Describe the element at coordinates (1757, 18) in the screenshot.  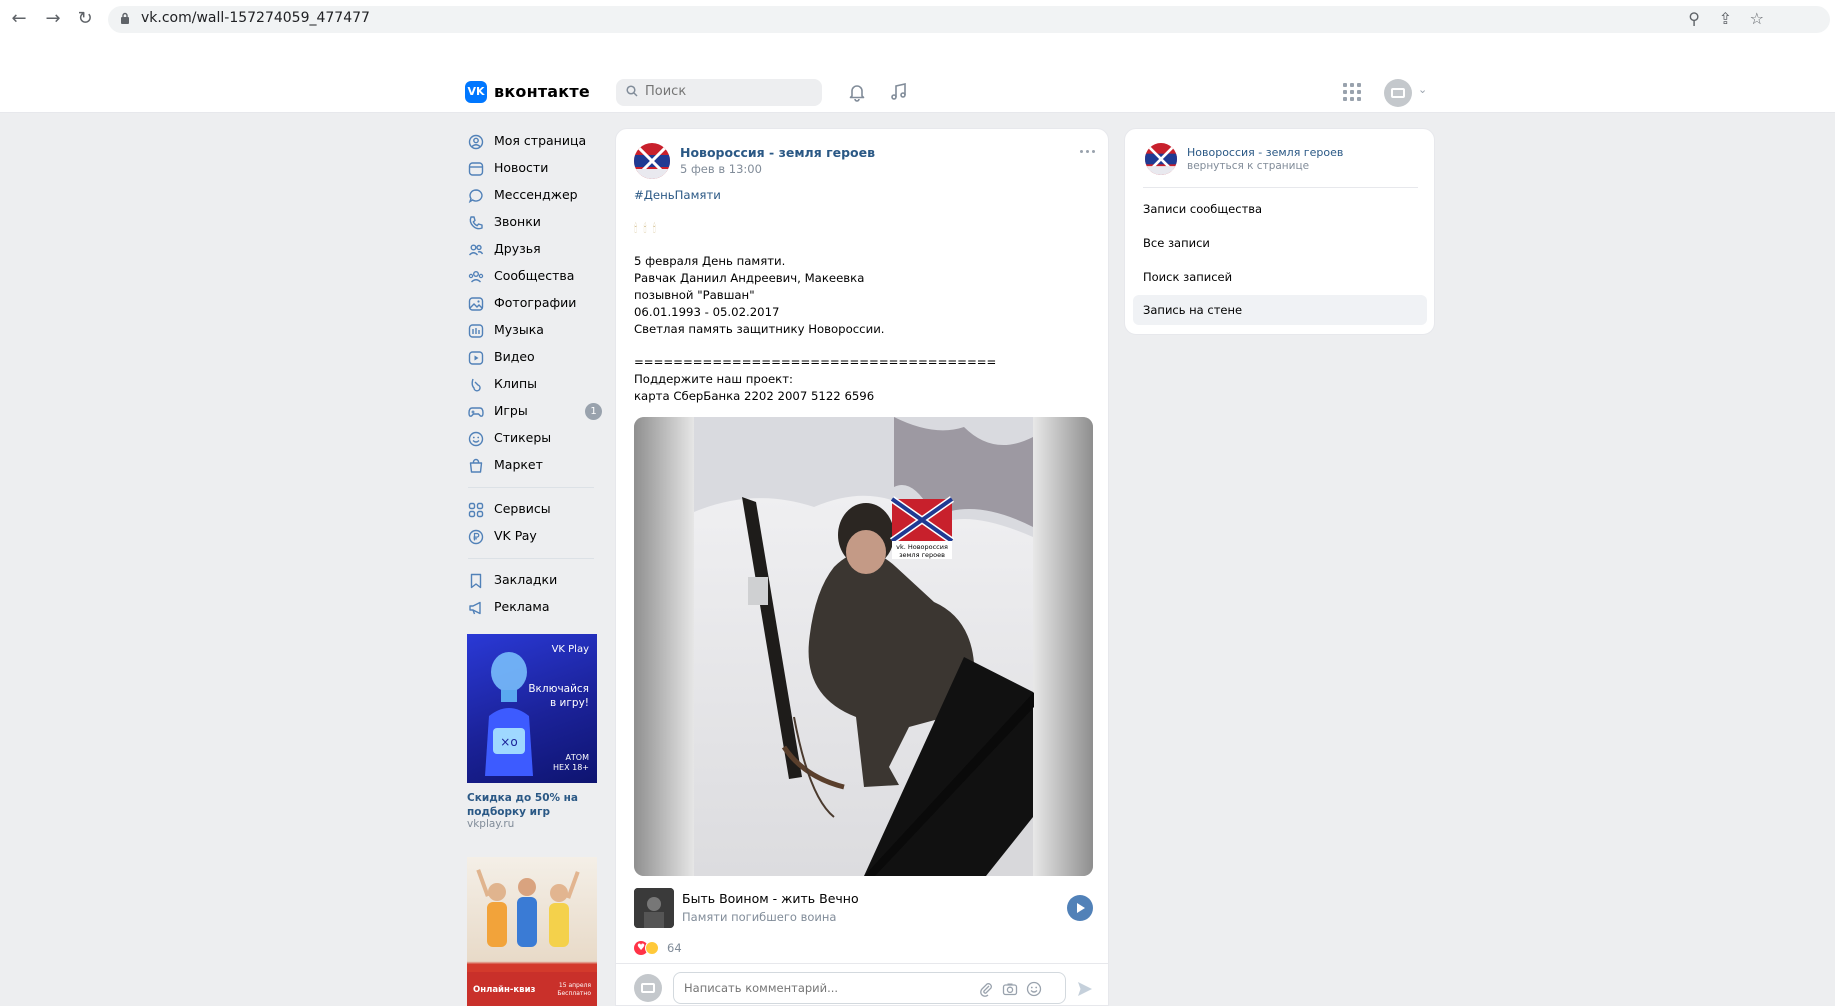
I see `bookmark-star-icon: ☆` at that location.